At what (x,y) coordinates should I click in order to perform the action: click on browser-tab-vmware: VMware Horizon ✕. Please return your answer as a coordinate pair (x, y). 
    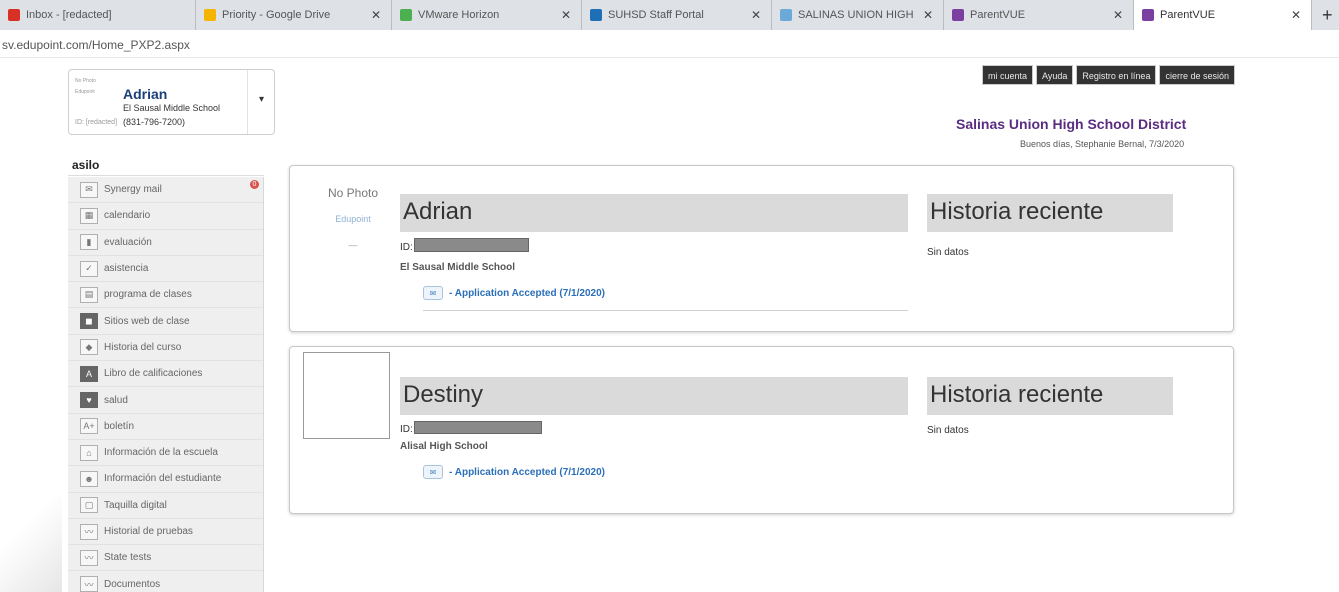
    Looking at the image, I should click on (487, 15).